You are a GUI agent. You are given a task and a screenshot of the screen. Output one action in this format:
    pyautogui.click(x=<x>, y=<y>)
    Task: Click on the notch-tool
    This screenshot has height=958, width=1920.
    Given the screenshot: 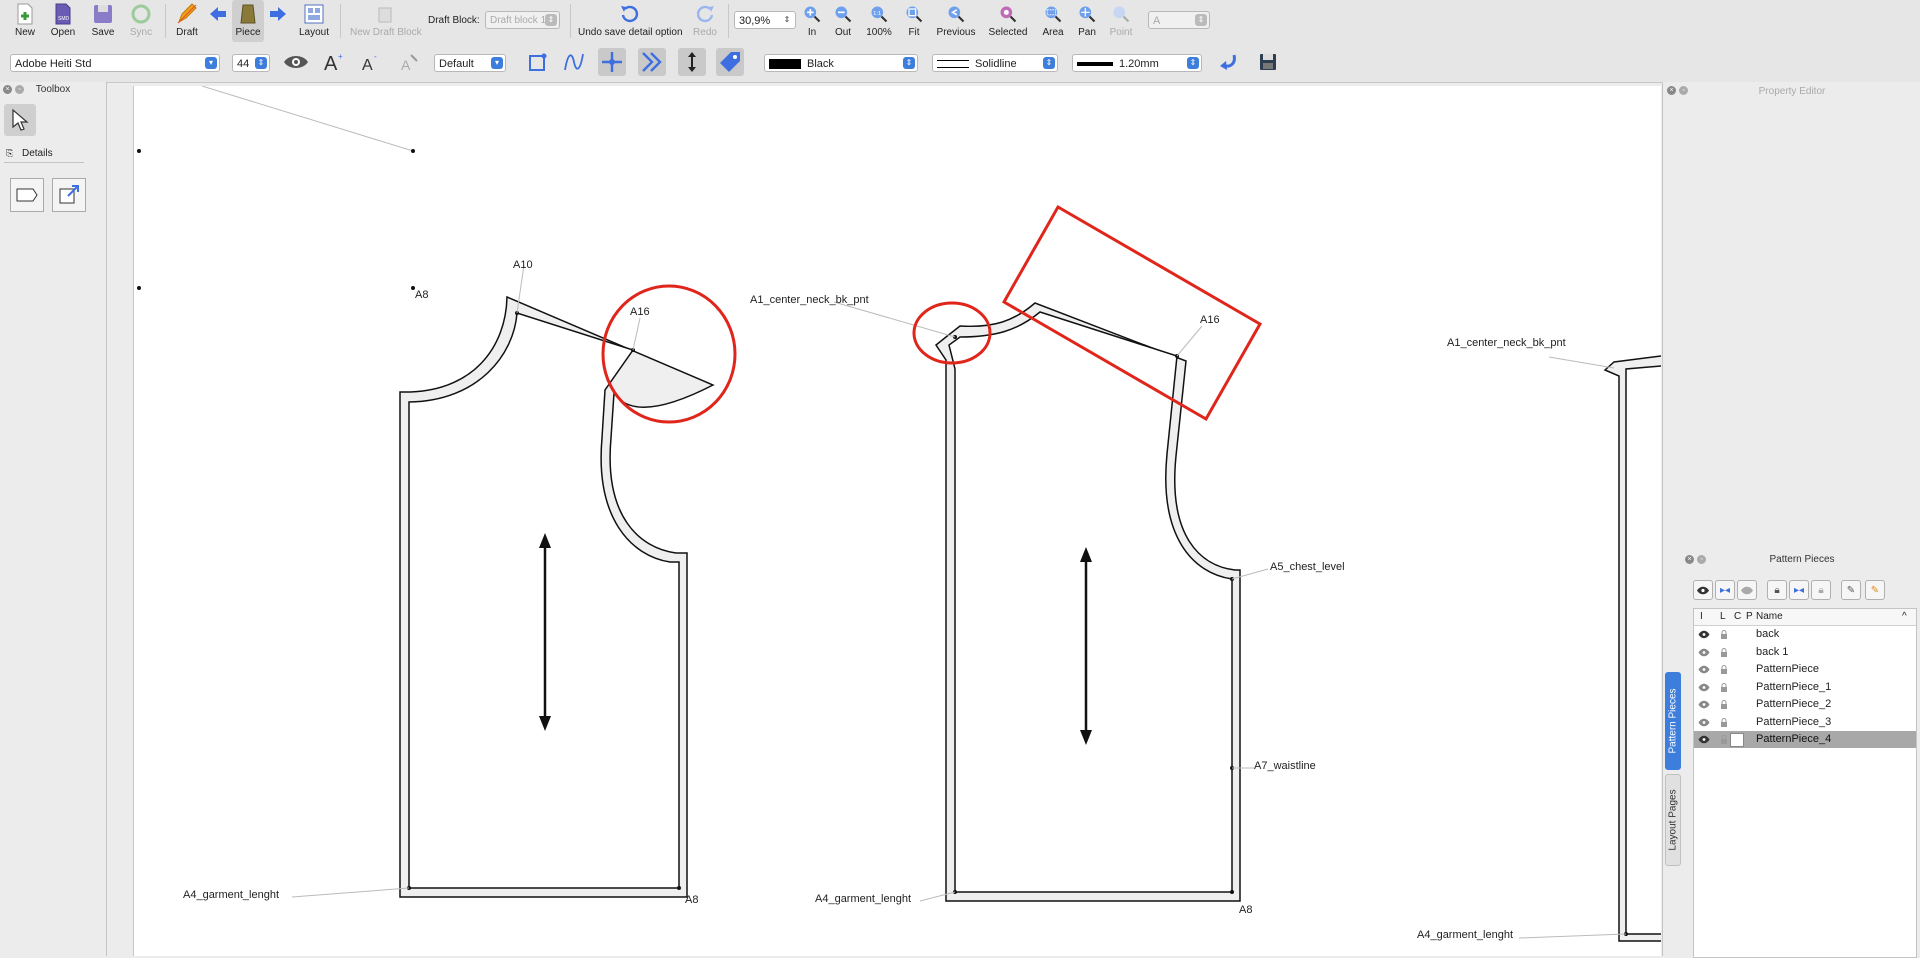 What is the action you would take?
    pyautogui.click(x=652, y=62)
    